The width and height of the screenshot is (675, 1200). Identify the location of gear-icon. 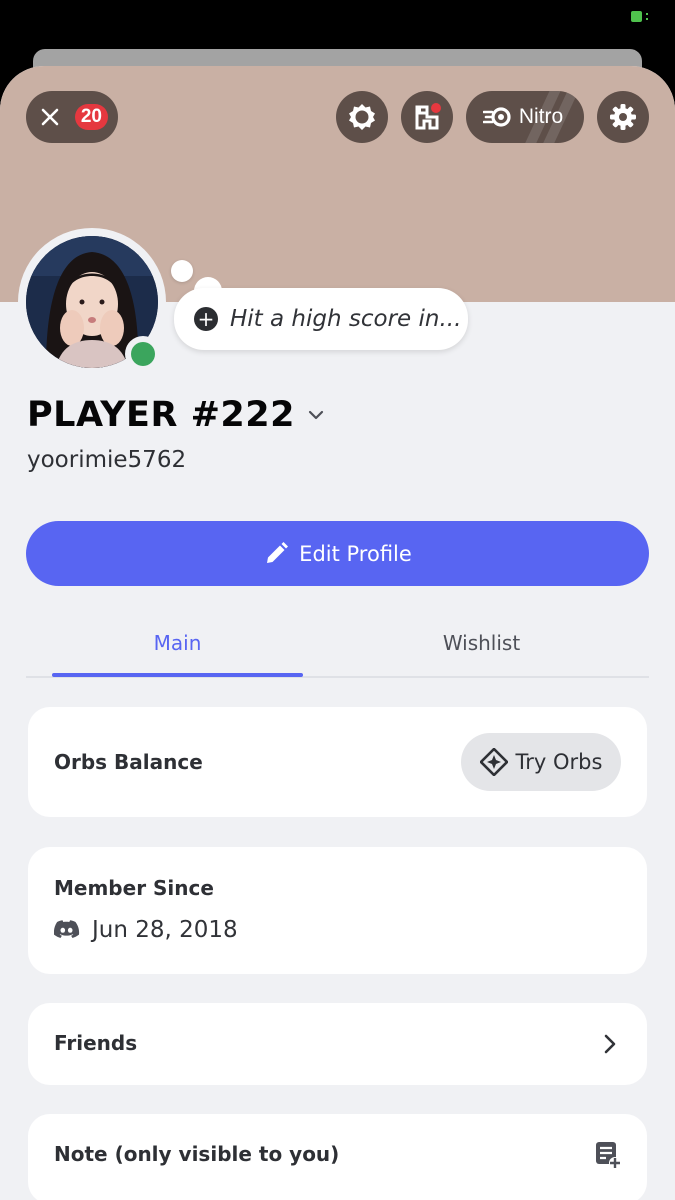
(623, 117).